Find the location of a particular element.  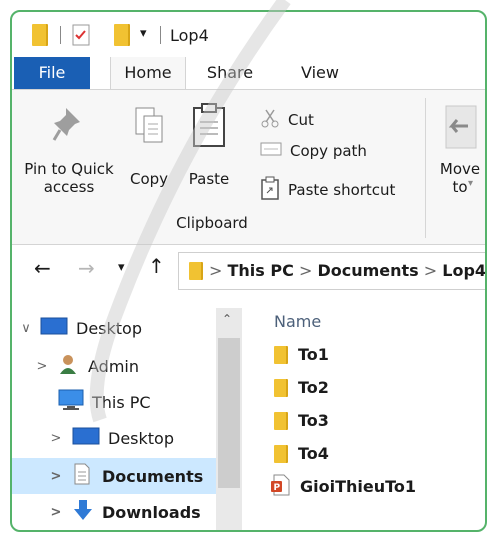

tab-home: Home is located at coordinates (148, 73).